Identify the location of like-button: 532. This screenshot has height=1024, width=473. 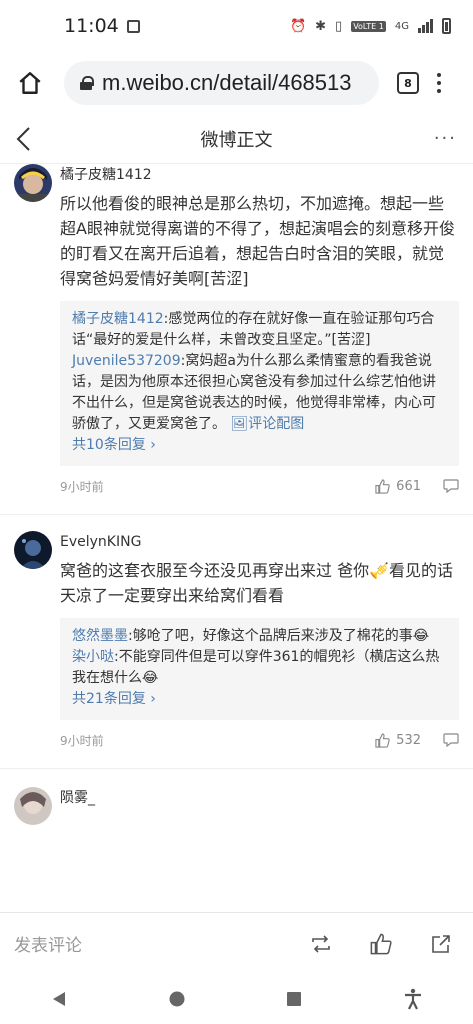
(398, 740).